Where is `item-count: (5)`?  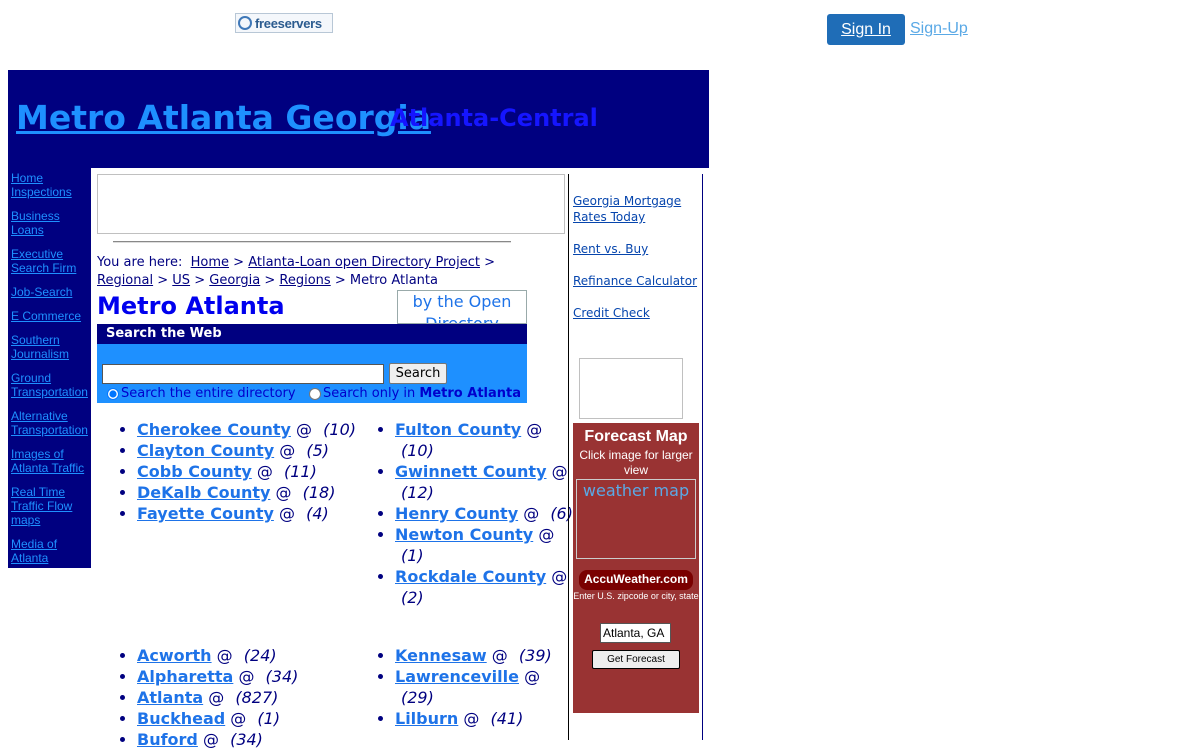
item-count: (5) is located at coordinates (318, 450).